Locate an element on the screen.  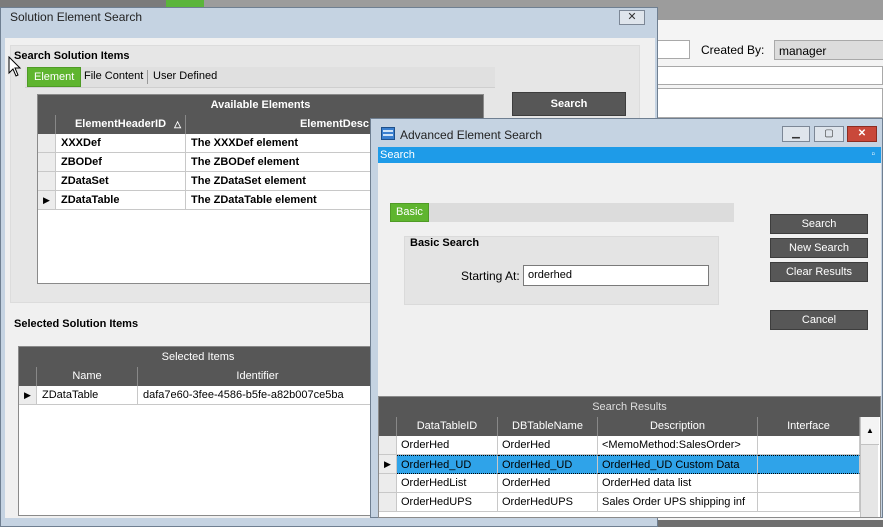
table-cell: Sales Order UPS shipping inf is located at coordinates (678, 502).